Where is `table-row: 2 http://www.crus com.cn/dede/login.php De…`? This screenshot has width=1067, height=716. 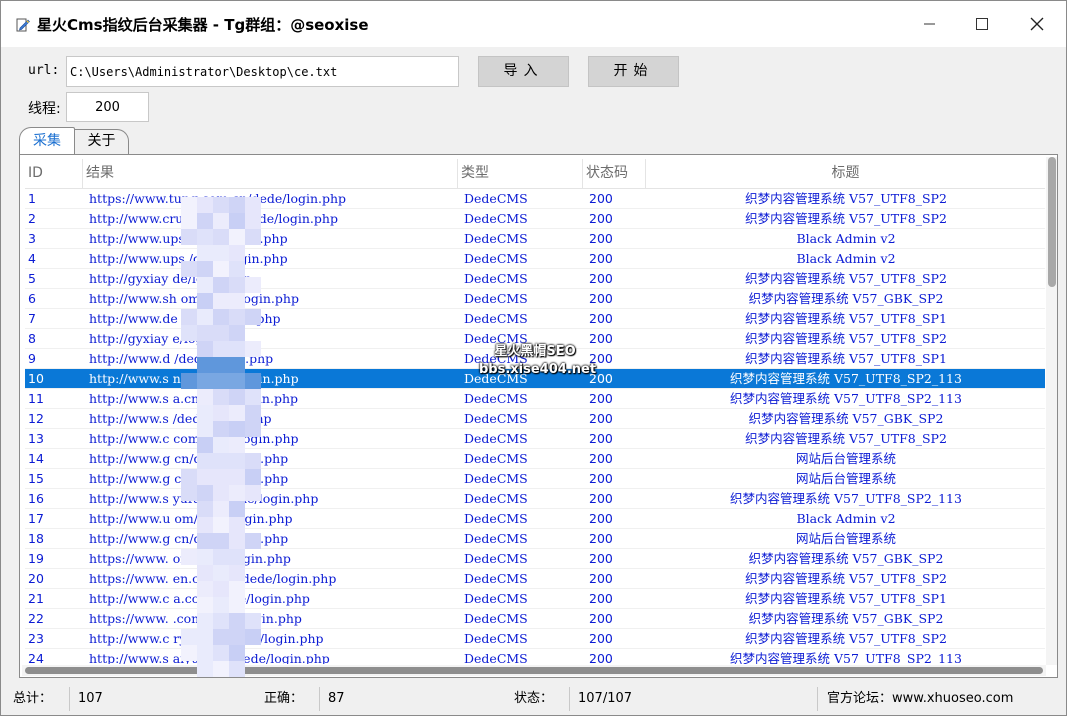
table-row: 2 http://www.crus com.cn/dede/login.php De… is located at coordinates (535, 219).